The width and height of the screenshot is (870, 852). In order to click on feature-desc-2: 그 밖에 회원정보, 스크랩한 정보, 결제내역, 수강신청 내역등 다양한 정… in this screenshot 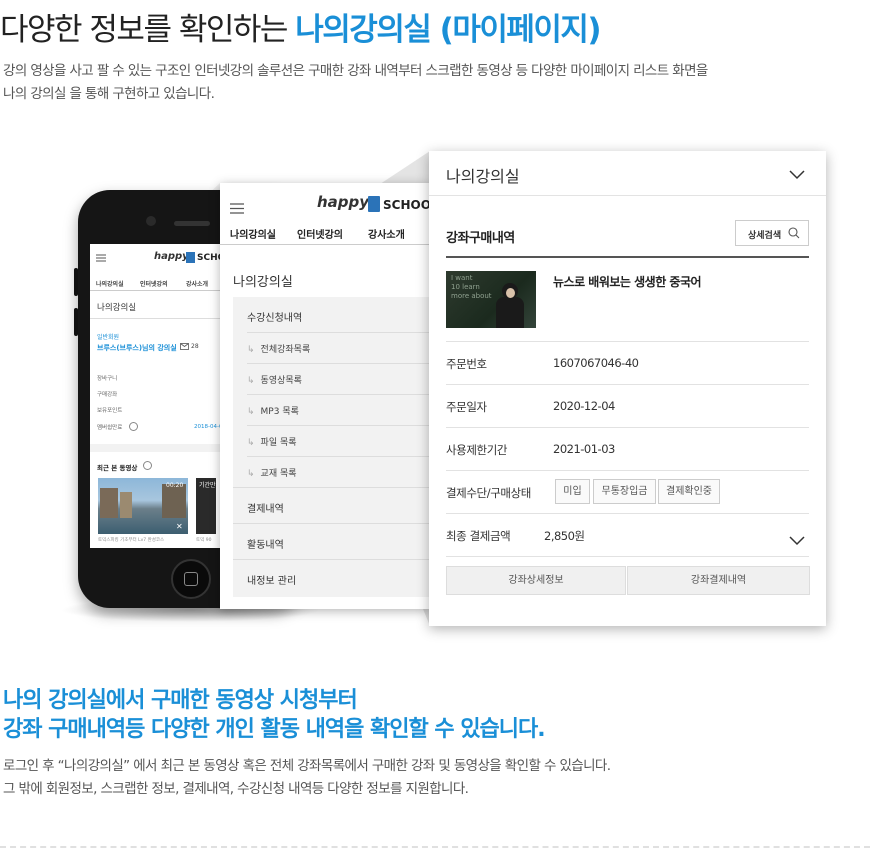, I will do `click(236, 789)`.